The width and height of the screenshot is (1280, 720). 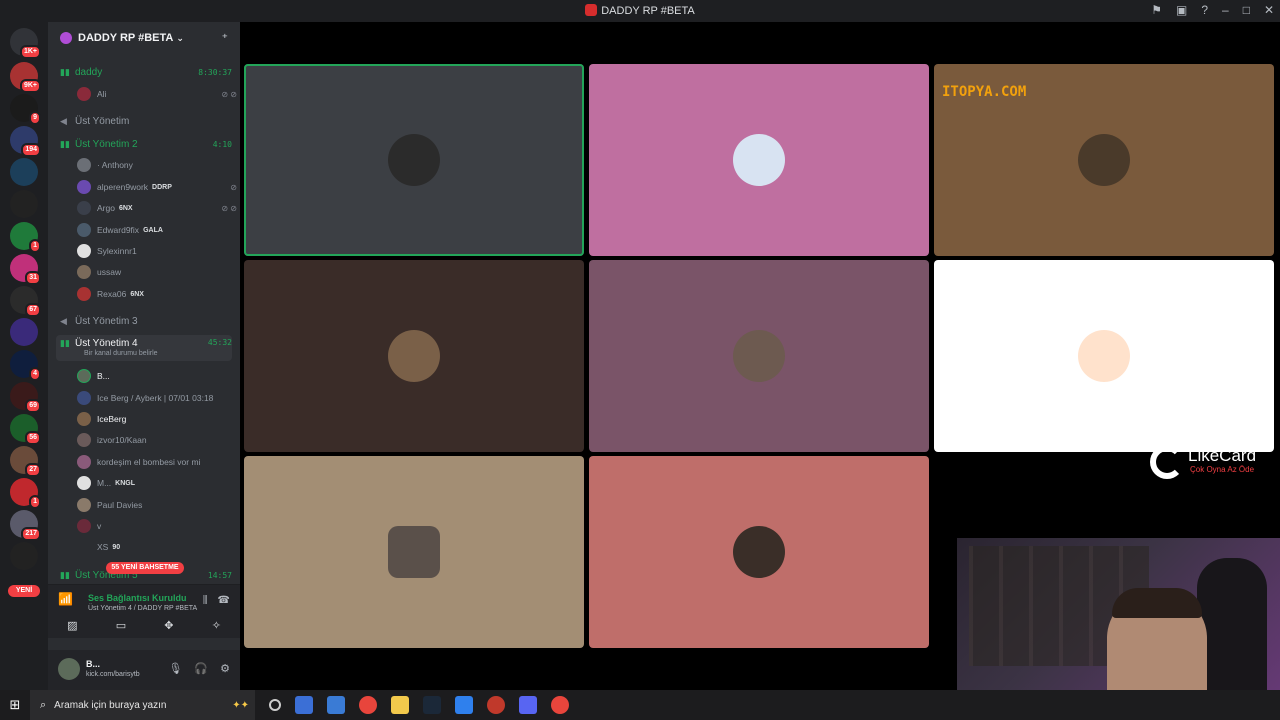 What do you see at coordinates (1210, 463) in the screenshot?
I see `likecard-logo: LikeCard Çok Oyna Az Öde` at bounding box center [1210, 463].